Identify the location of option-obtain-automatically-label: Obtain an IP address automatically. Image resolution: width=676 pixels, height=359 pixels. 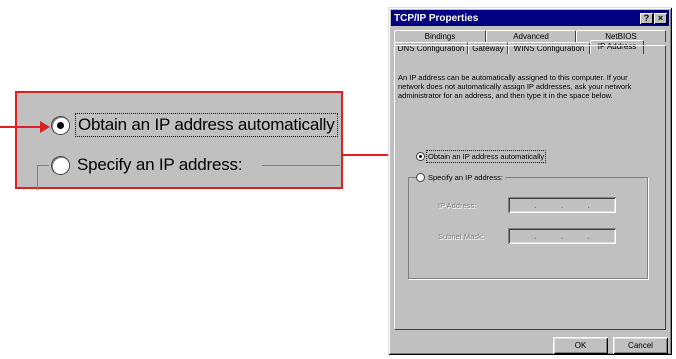
(486, 156).